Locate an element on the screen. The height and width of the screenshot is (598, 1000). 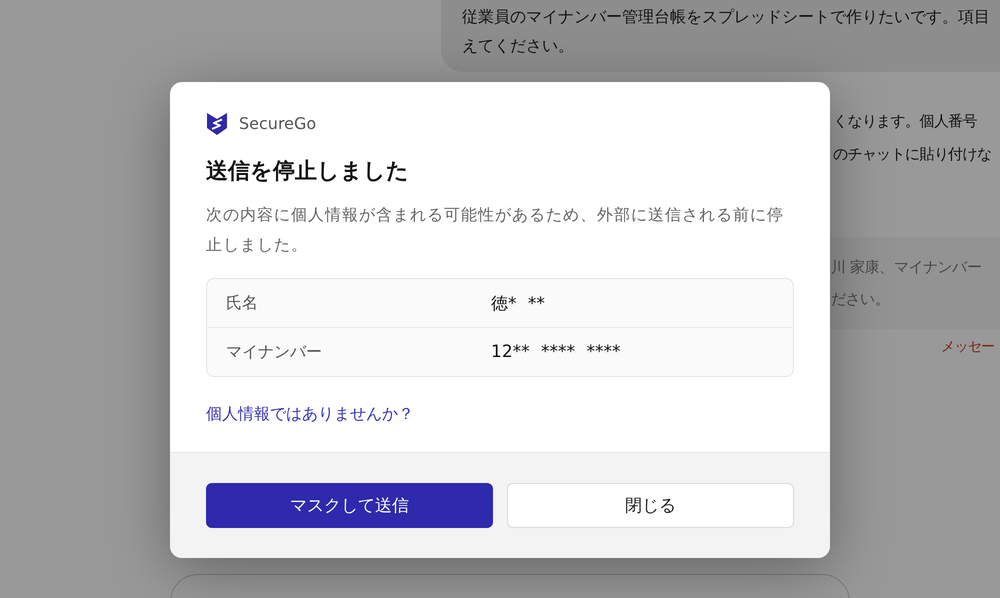
assistant-message-text: くなります。個人番号 is located at coordinates (905, 121).